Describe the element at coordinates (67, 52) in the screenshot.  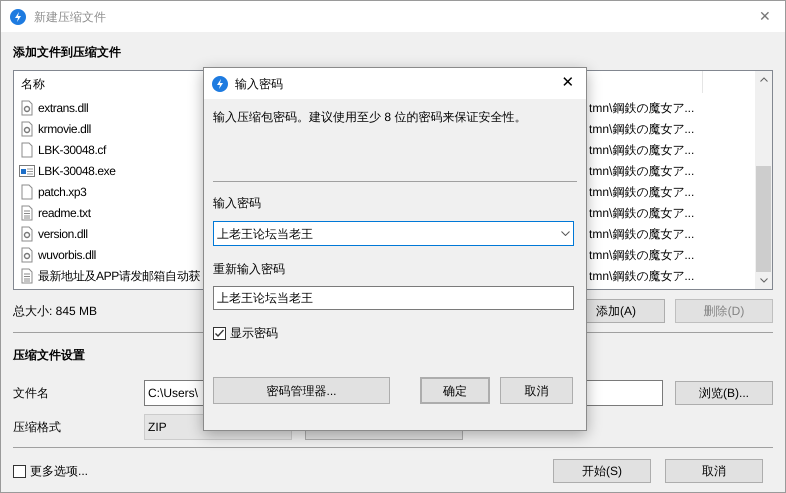
I see `section-title: 添加文件到压缩文件` at that location.